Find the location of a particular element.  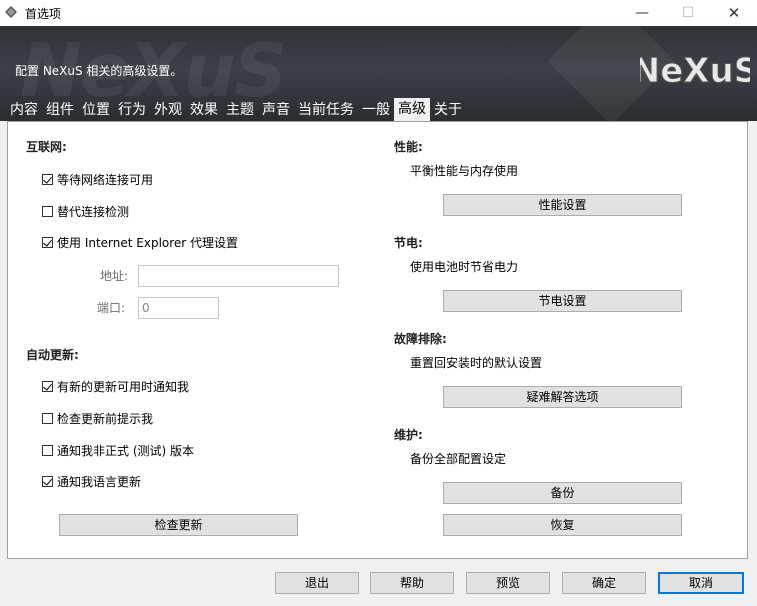

port-input: 0 is located at coordinates (178, 308).